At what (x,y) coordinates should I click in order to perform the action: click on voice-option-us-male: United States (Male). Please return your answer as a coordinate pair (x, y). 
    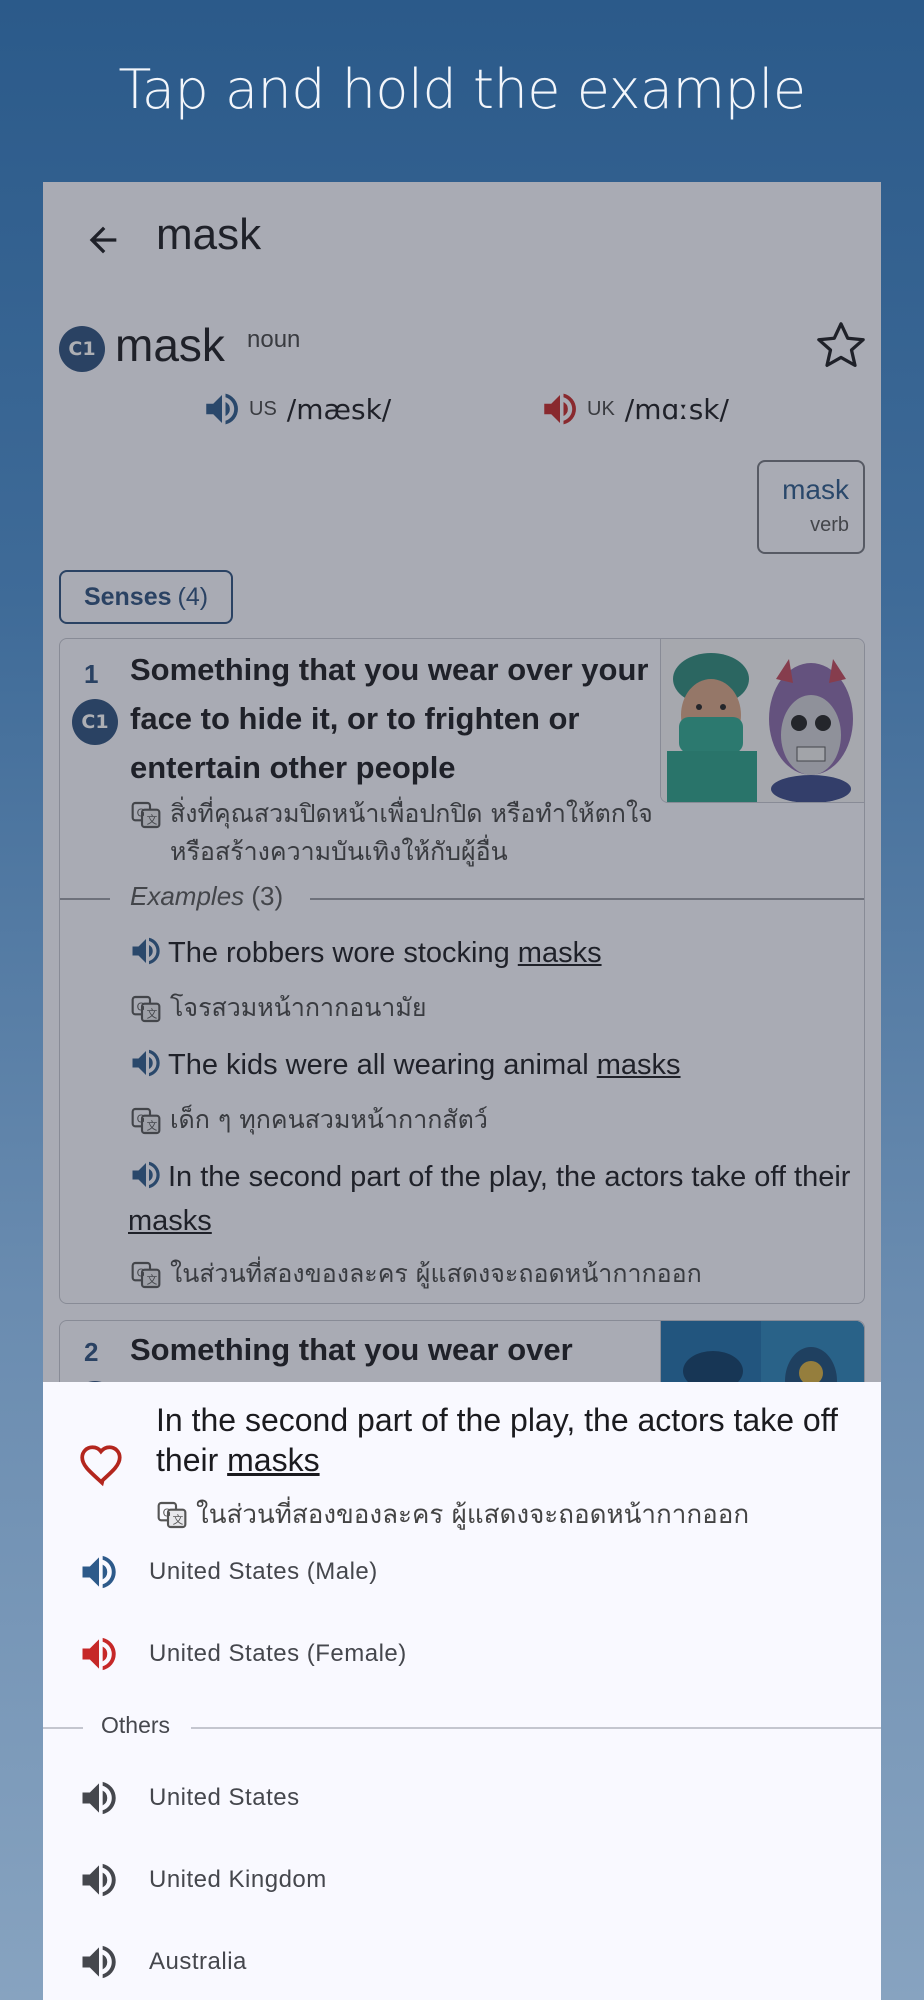
    Looking at the image, I should click on (462, 1572).